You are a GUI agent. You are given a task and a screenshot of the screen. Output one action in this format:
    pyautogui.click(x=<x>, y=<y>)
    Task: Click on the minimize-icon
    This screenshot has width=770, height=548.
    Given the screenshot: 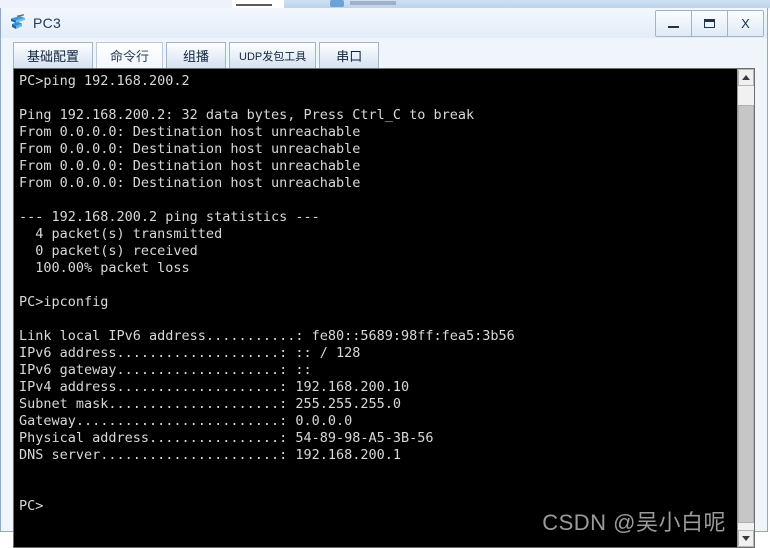 What is the action you would take?
    pyautogui.click(x=673, y=27)
    